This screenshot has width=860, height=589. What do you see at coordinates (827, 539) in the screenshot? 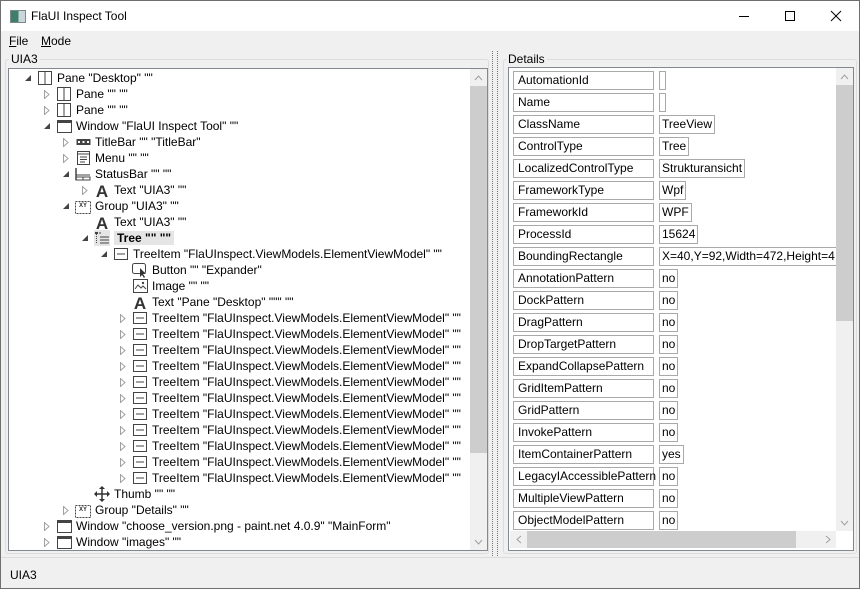
I see `details-scroll-right-button` at bounding box center [827, 539].